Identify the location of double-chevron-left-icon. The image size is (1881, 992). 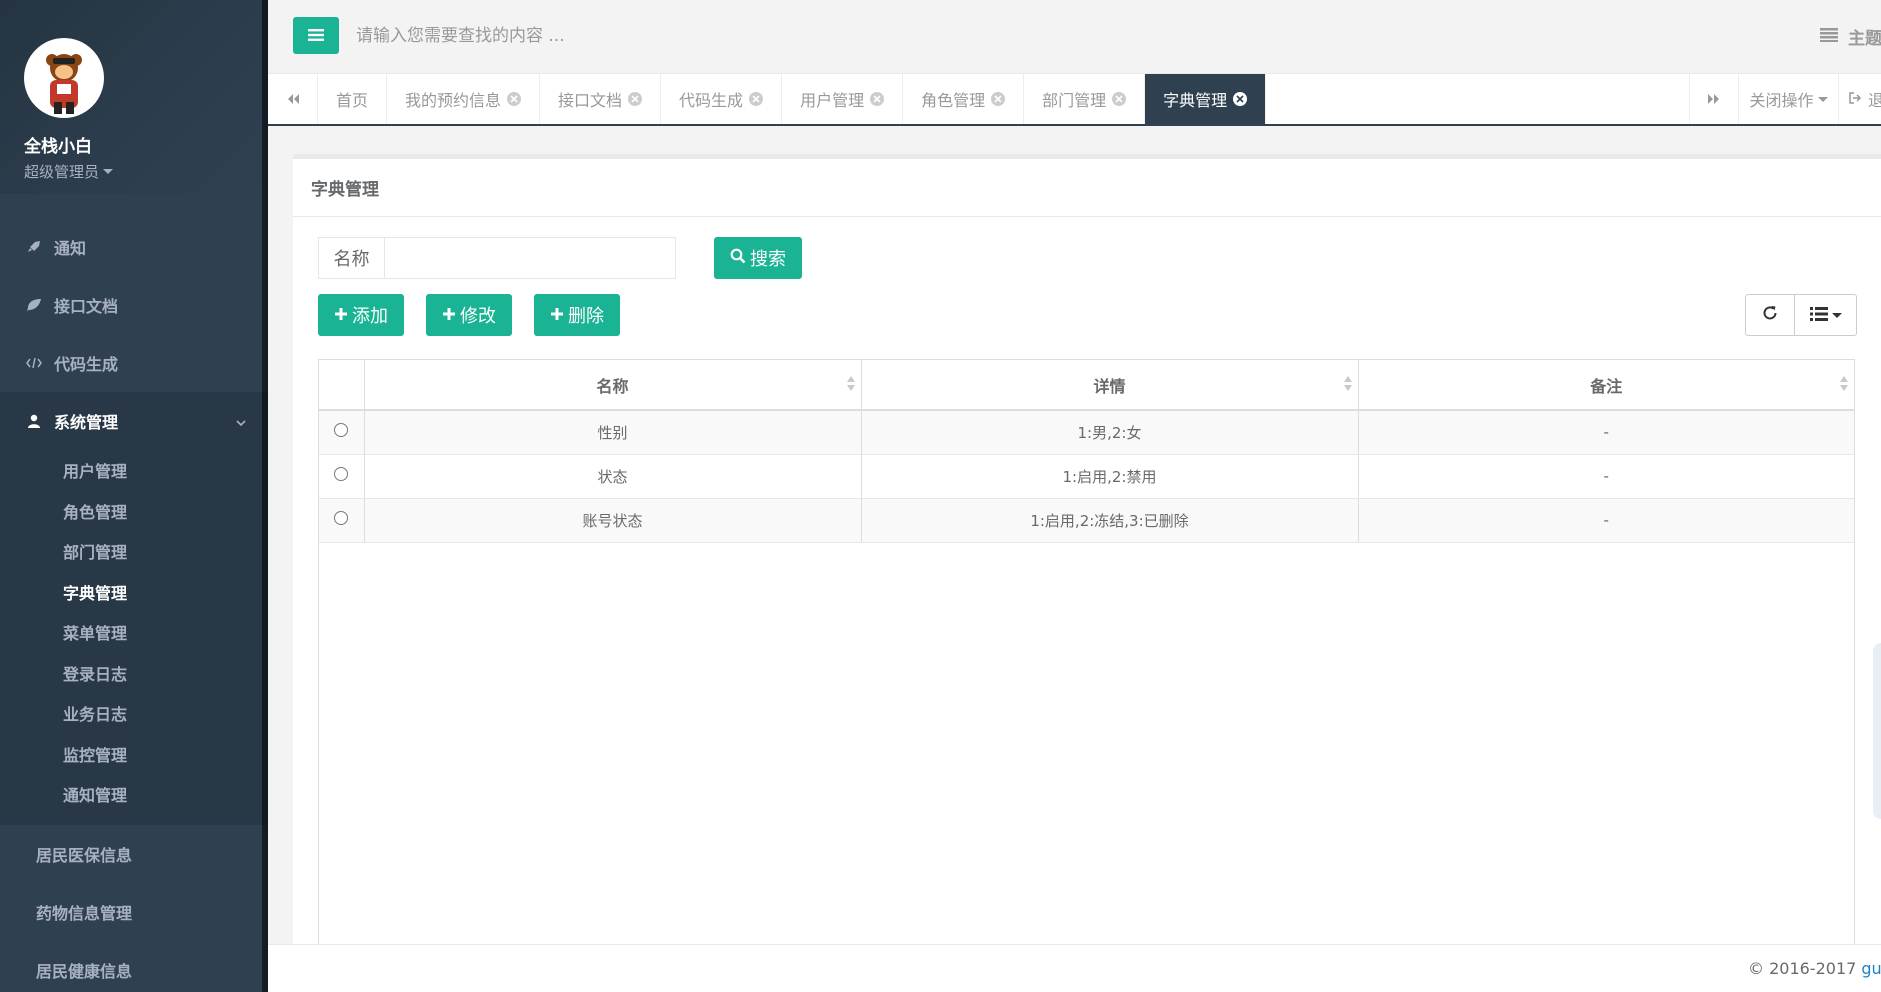
(293, 99).